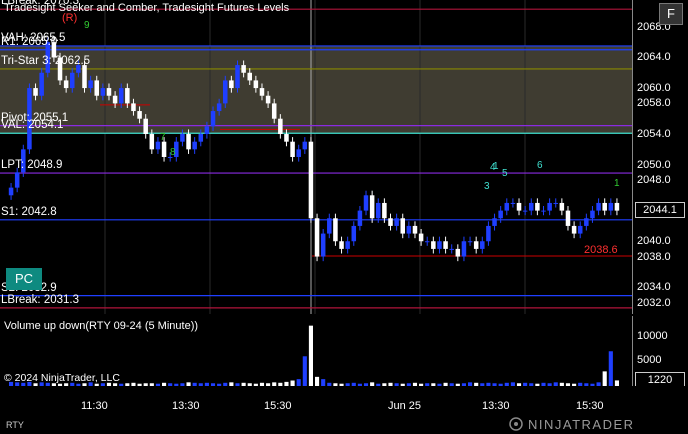  Describe the element at coordinates (29, 211) in the screenshot. I see `level-label: S1: 2042.8` at that location.